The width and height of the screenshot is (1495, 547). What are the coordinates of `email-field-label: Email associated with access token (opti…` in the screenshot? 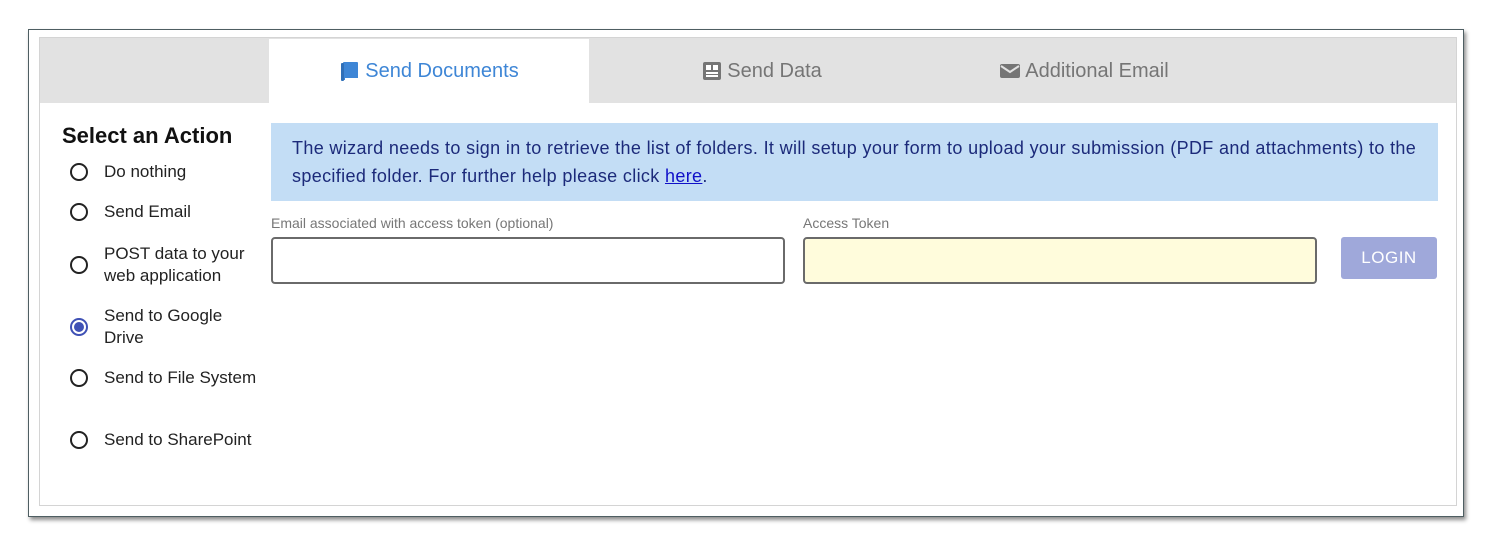 It's located at (412, 223).